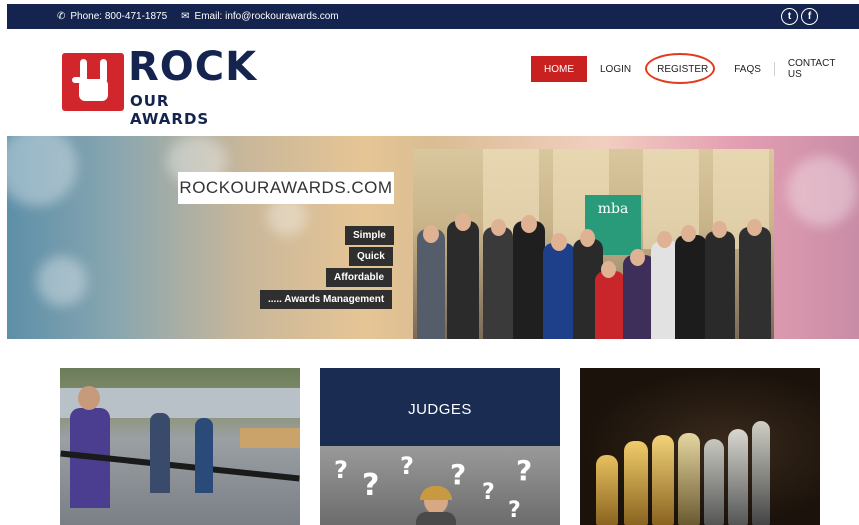 This screenshot has width=859, height=525. I want to click on nav-faqs: FAQS, so click(747, 69).